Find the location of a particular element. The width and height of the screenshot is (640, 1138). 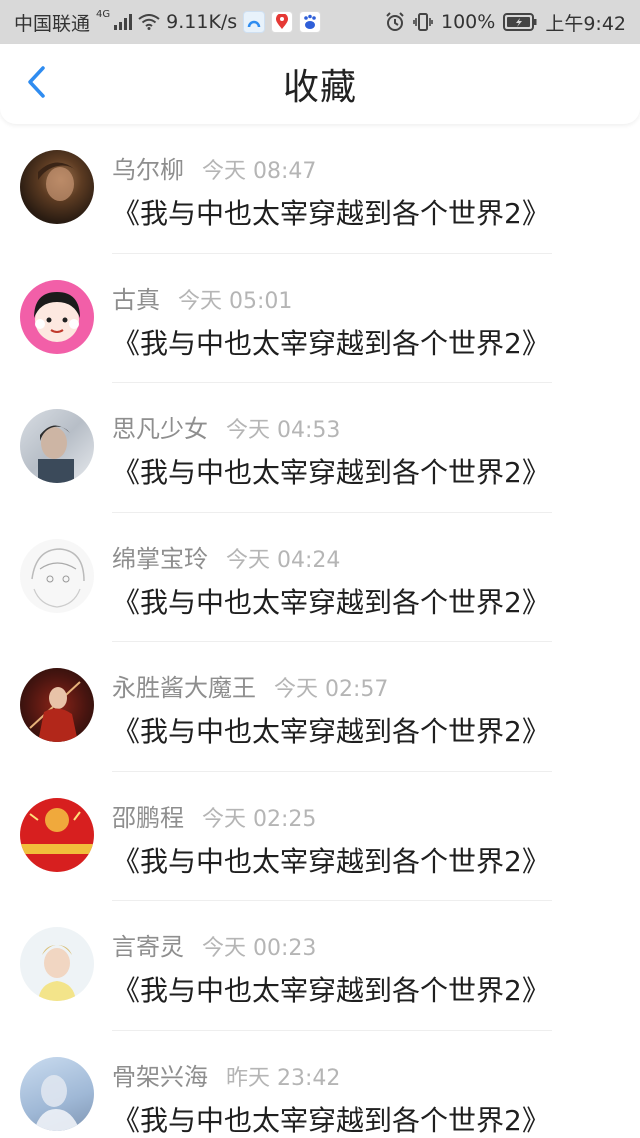

page-header: 收藏 is located at coordinates (320, 84).